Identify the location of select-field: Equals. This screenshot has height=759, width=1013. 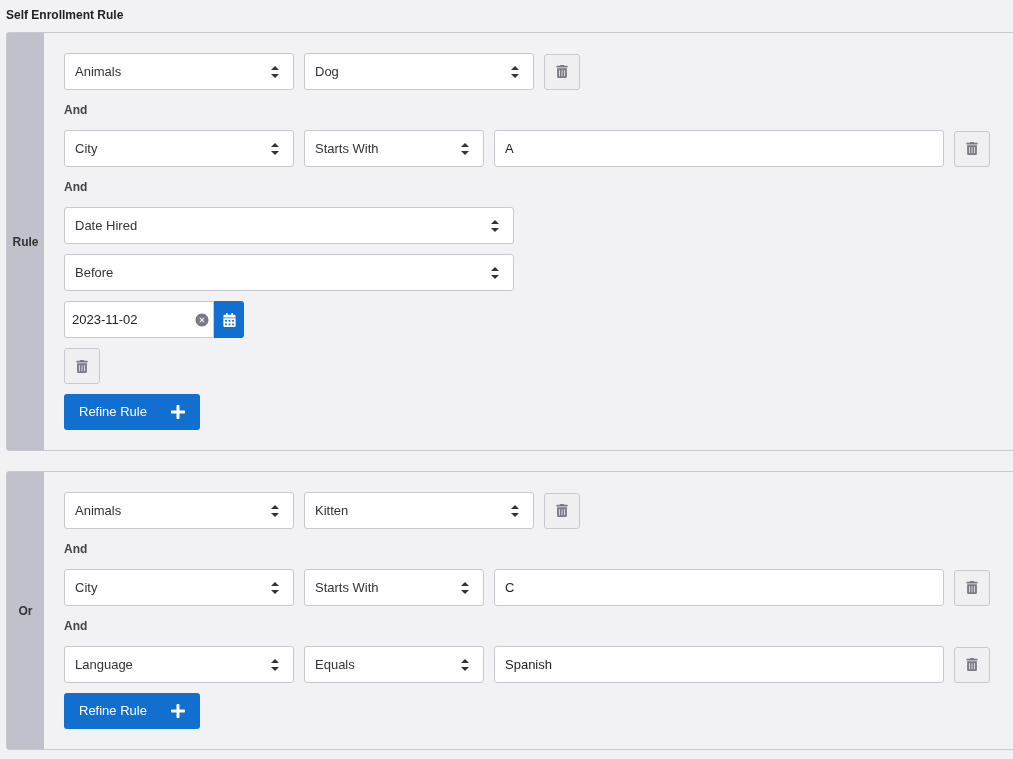
(394, 664).